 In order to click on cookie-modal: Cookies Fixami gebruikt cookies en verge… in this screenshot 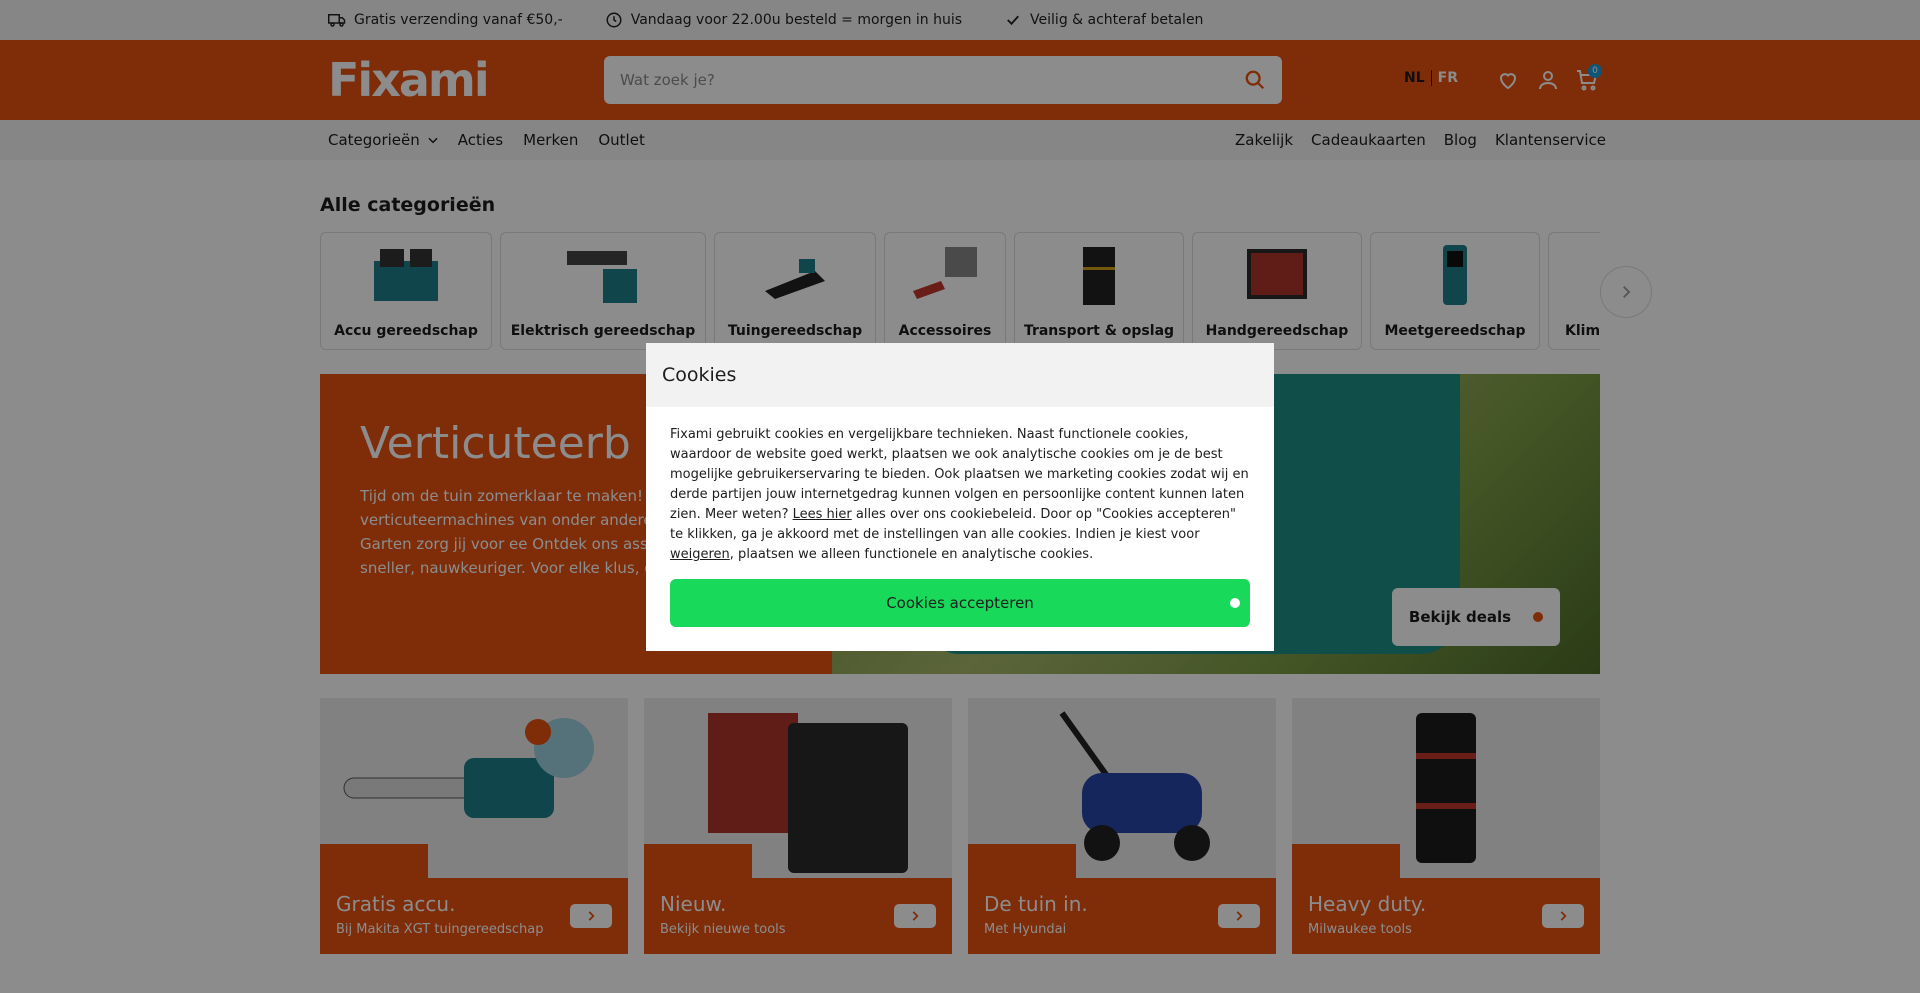, I will do `click(960, 497)`.